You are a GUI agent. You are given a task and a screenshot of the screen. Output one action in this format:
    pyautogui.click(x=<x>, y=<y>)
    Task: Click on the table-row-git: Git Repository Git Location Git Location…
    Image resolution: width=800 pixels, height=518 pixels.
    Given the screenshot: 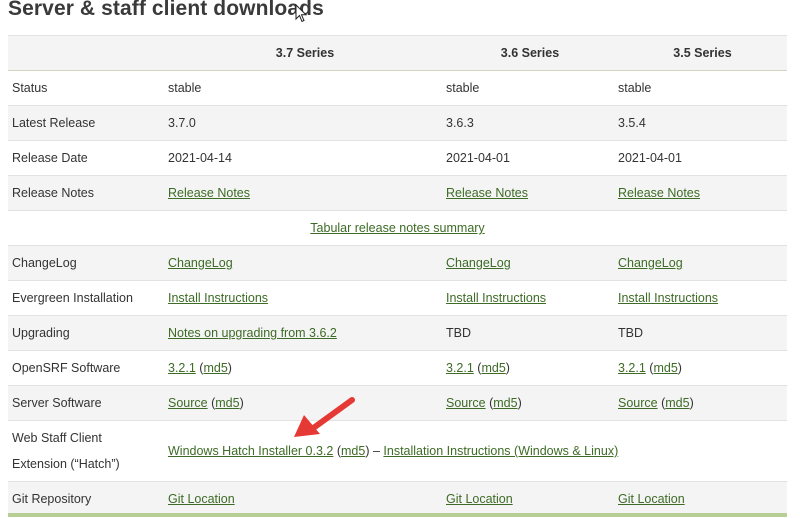 What is the action you would take?
    pyautogui.click(x=397, y=499)
    